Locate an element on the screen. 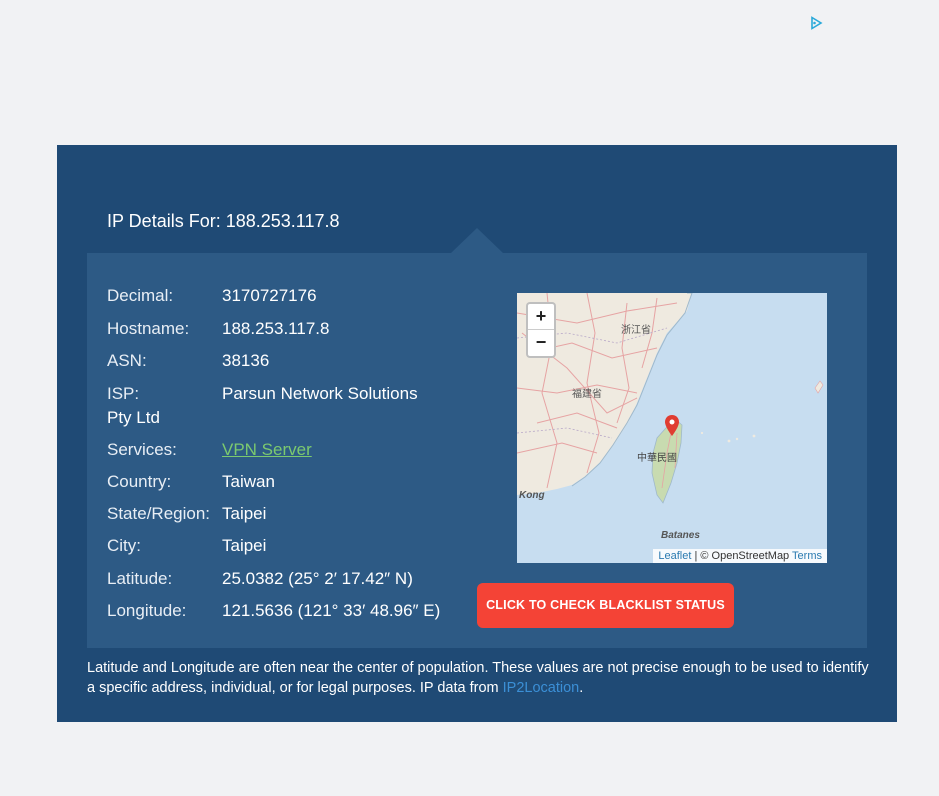 Image resolution: width=939 pixels, height=796 pixels. decimal-label: Decimal: is located at coordinates (140, 295).